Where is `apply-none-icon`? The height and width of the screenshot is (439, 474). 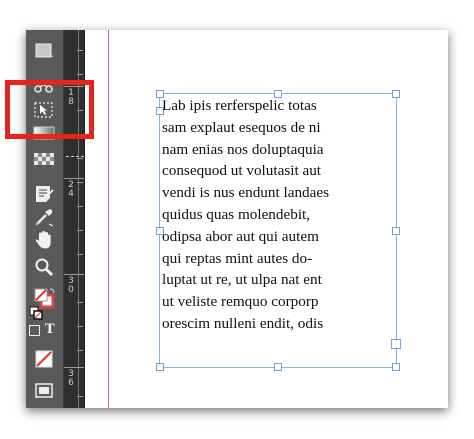
apply-none-icon is located at coordinates (44, 359).